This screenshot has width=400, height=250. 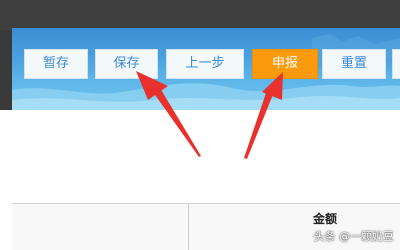 What do you see at coordinates (324, 219) in the screenshot?
I see `amount-column-header: 金额` at bounding box center [324, 219].